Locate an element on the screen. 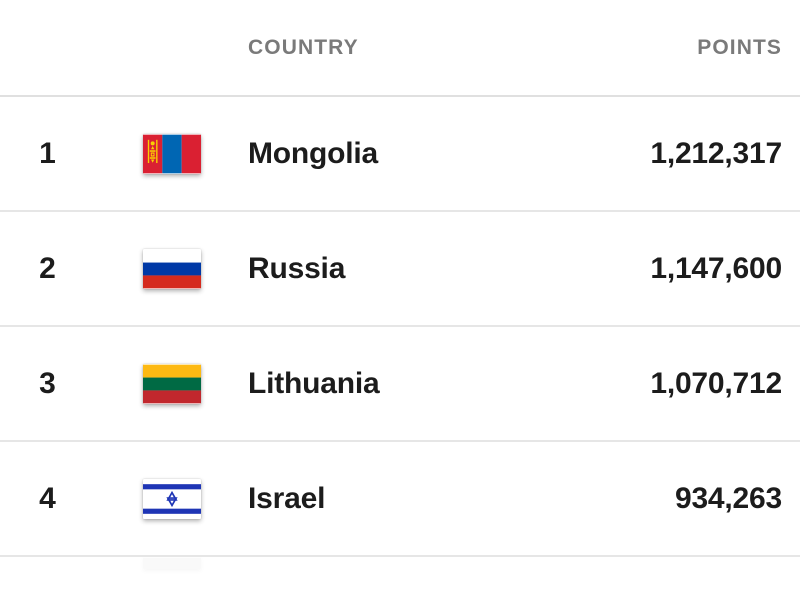  flag-partial-icon is located at coordinates (171, 563).